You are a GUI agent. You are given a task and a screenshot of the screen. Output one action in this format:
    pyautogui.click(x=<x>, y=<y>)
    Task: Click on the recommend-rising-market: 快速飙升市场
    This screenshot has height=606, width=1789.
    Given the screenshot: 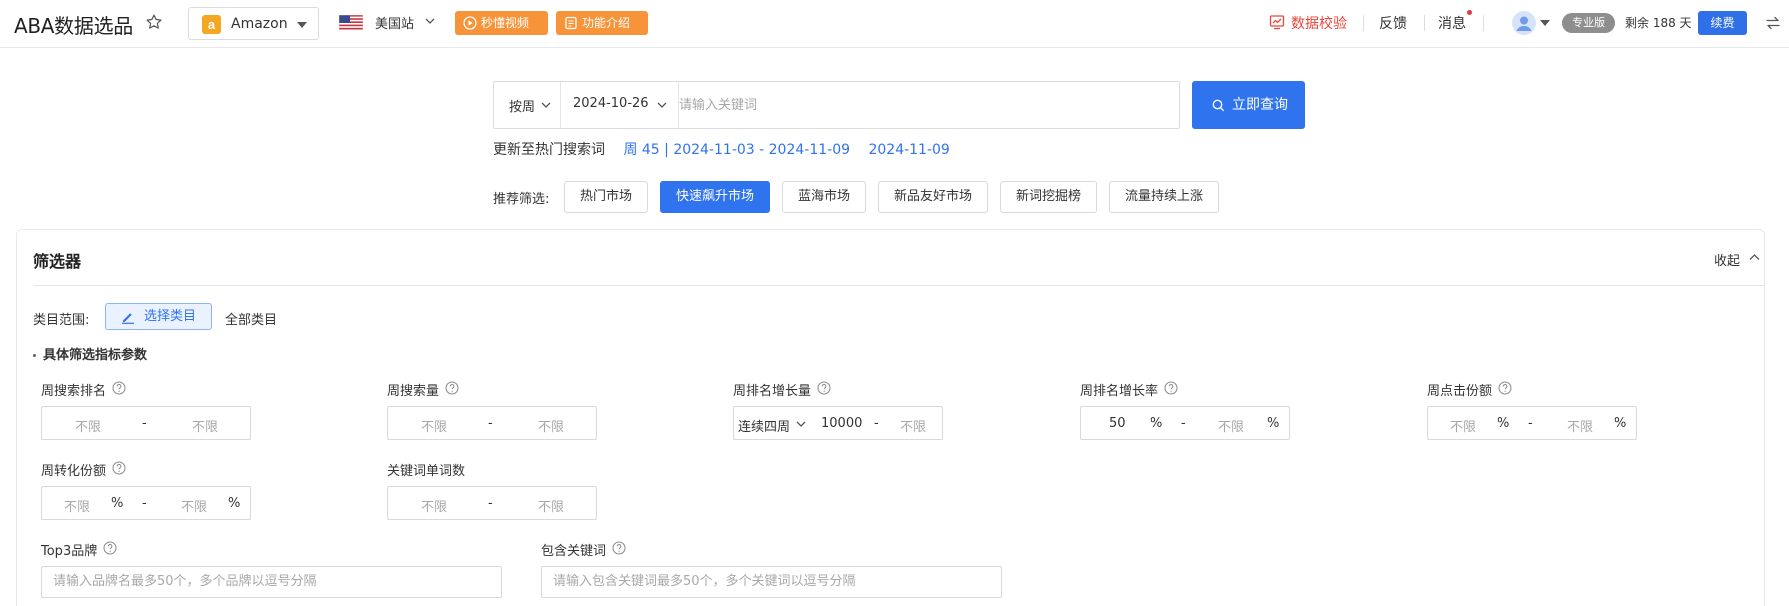 What is the action you would take?
    pyautogui.click(x=715, y=197)
    